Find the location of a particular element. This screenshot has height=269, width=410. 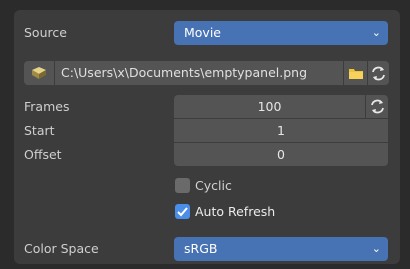

start-value: 1 is located at coordinates (281, 130).